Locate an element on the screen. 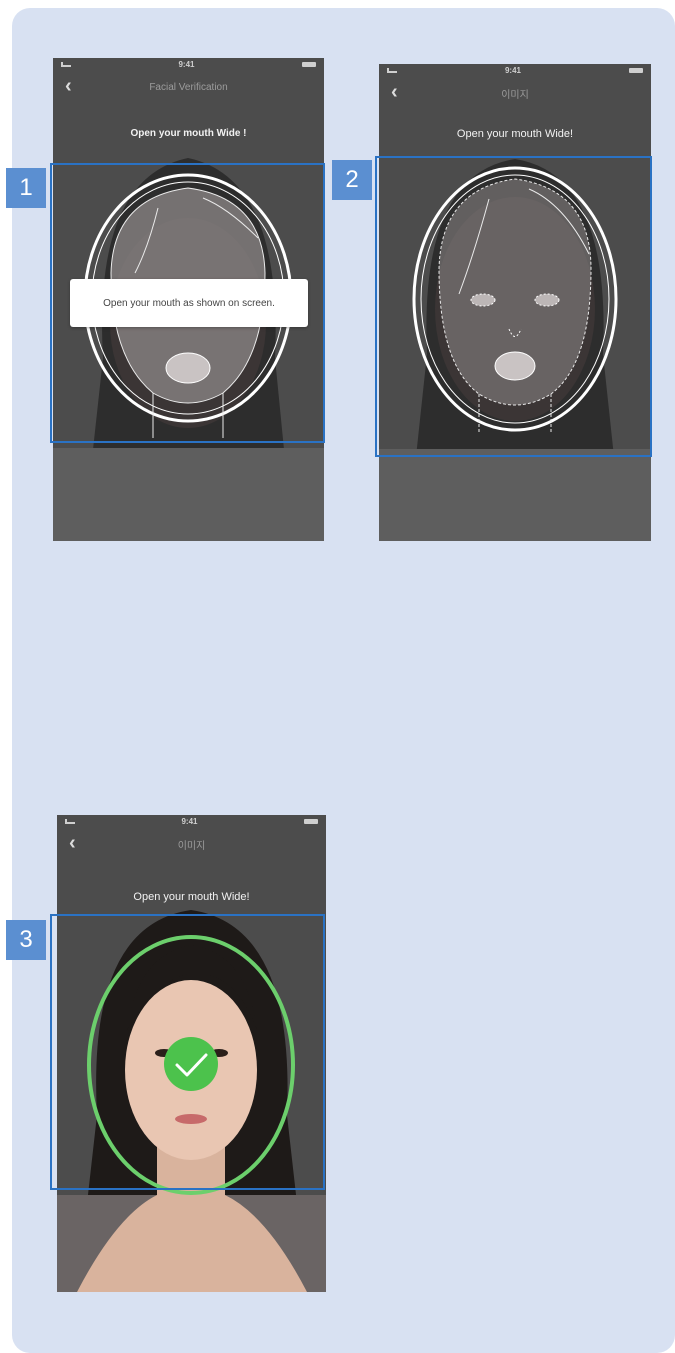 The height and width of the screenshot is (1353, 675). step-badge-2: 2 is located at coordinates (352, 180).